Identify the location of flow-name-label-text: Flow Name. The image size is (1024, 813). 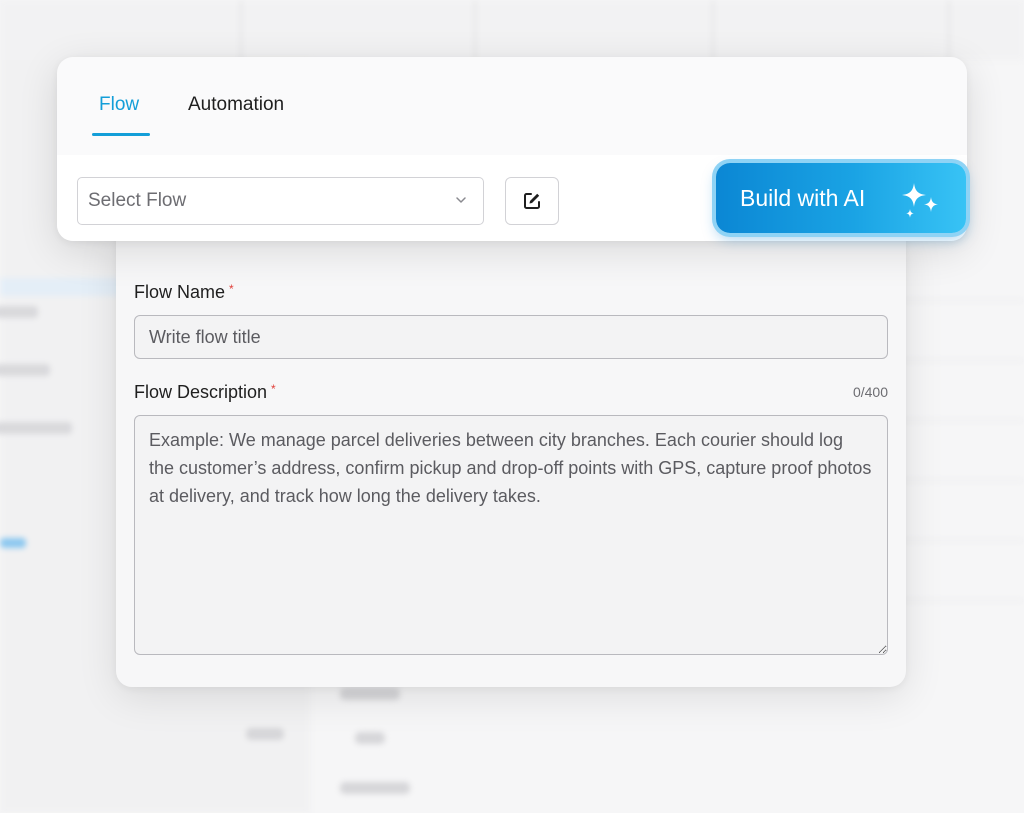
(180, 292).